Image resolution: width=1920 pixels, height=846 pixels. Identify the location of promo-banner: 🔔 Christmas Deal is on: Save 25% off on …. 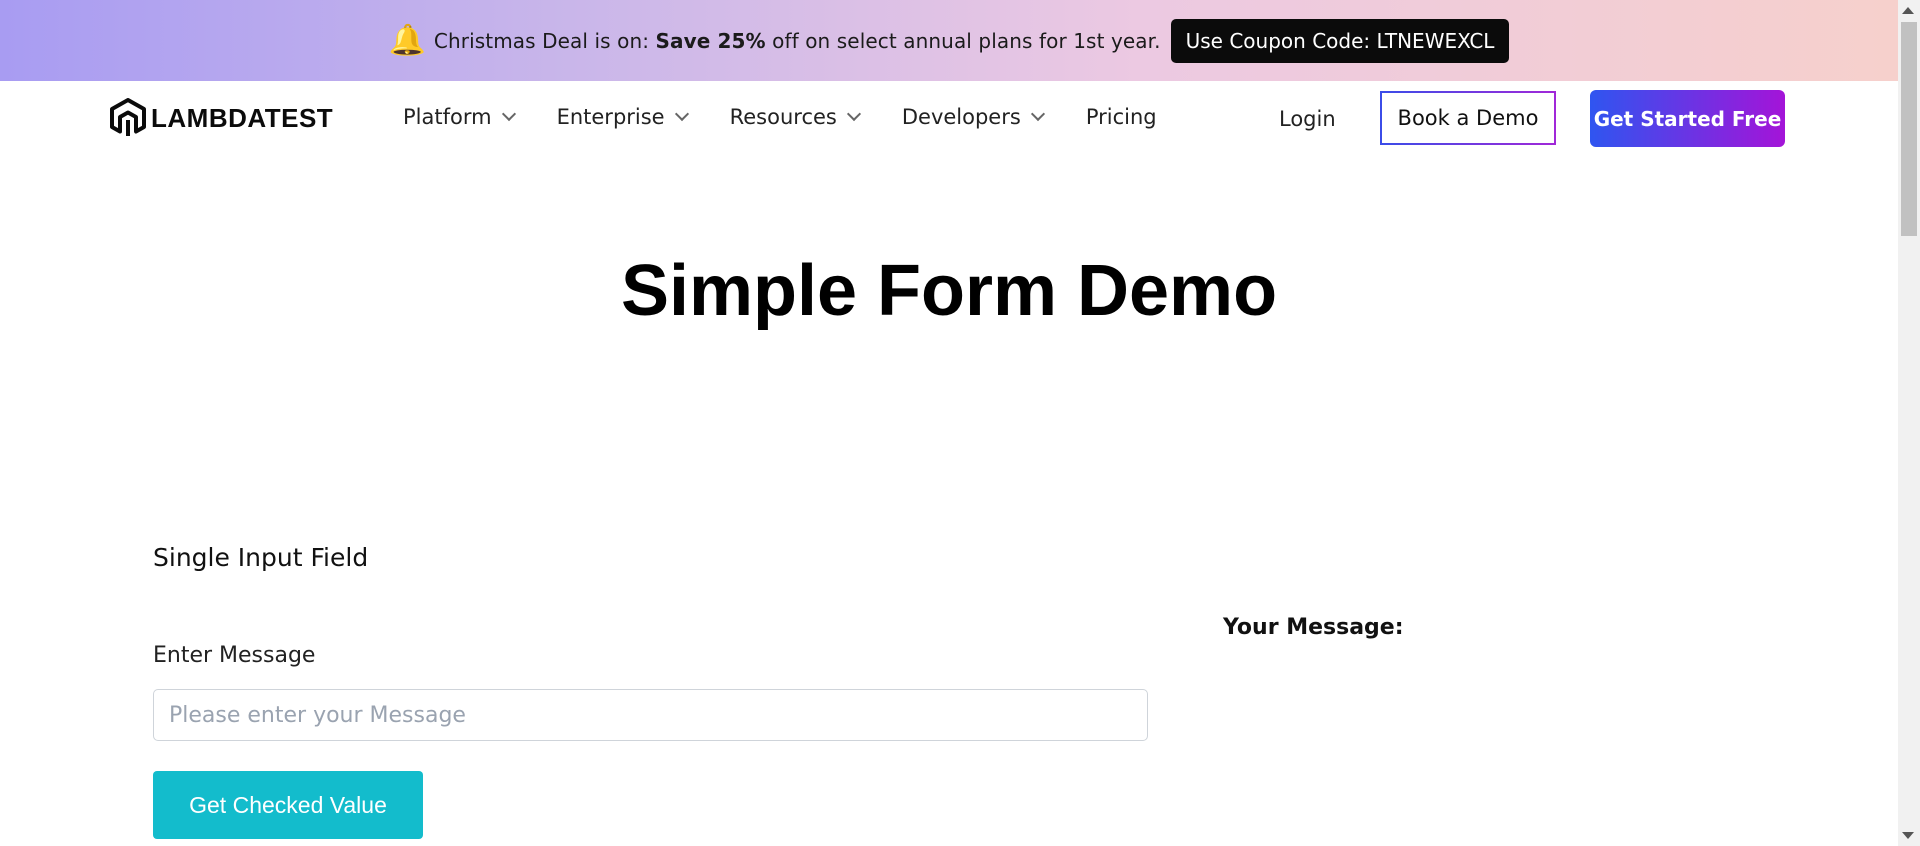
(949, 40).